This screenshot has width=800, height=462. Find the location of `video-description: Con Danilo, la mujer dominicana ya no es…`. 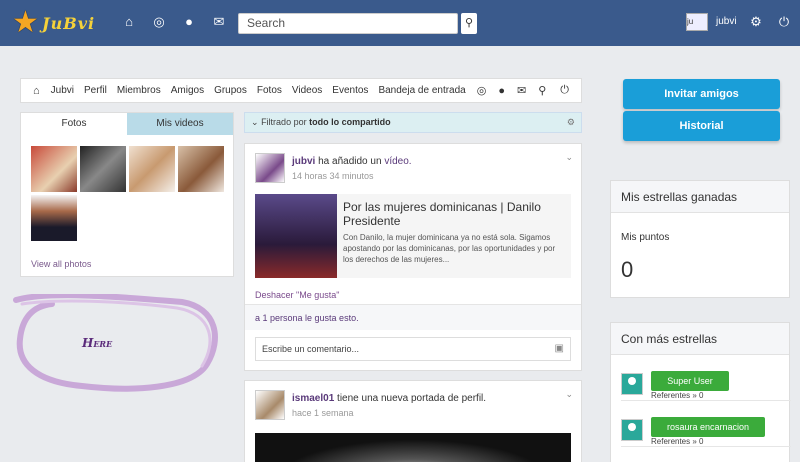

video-description: Con Danilo, la mujer dominicana ya no es… is located at coordinates (449, 248).